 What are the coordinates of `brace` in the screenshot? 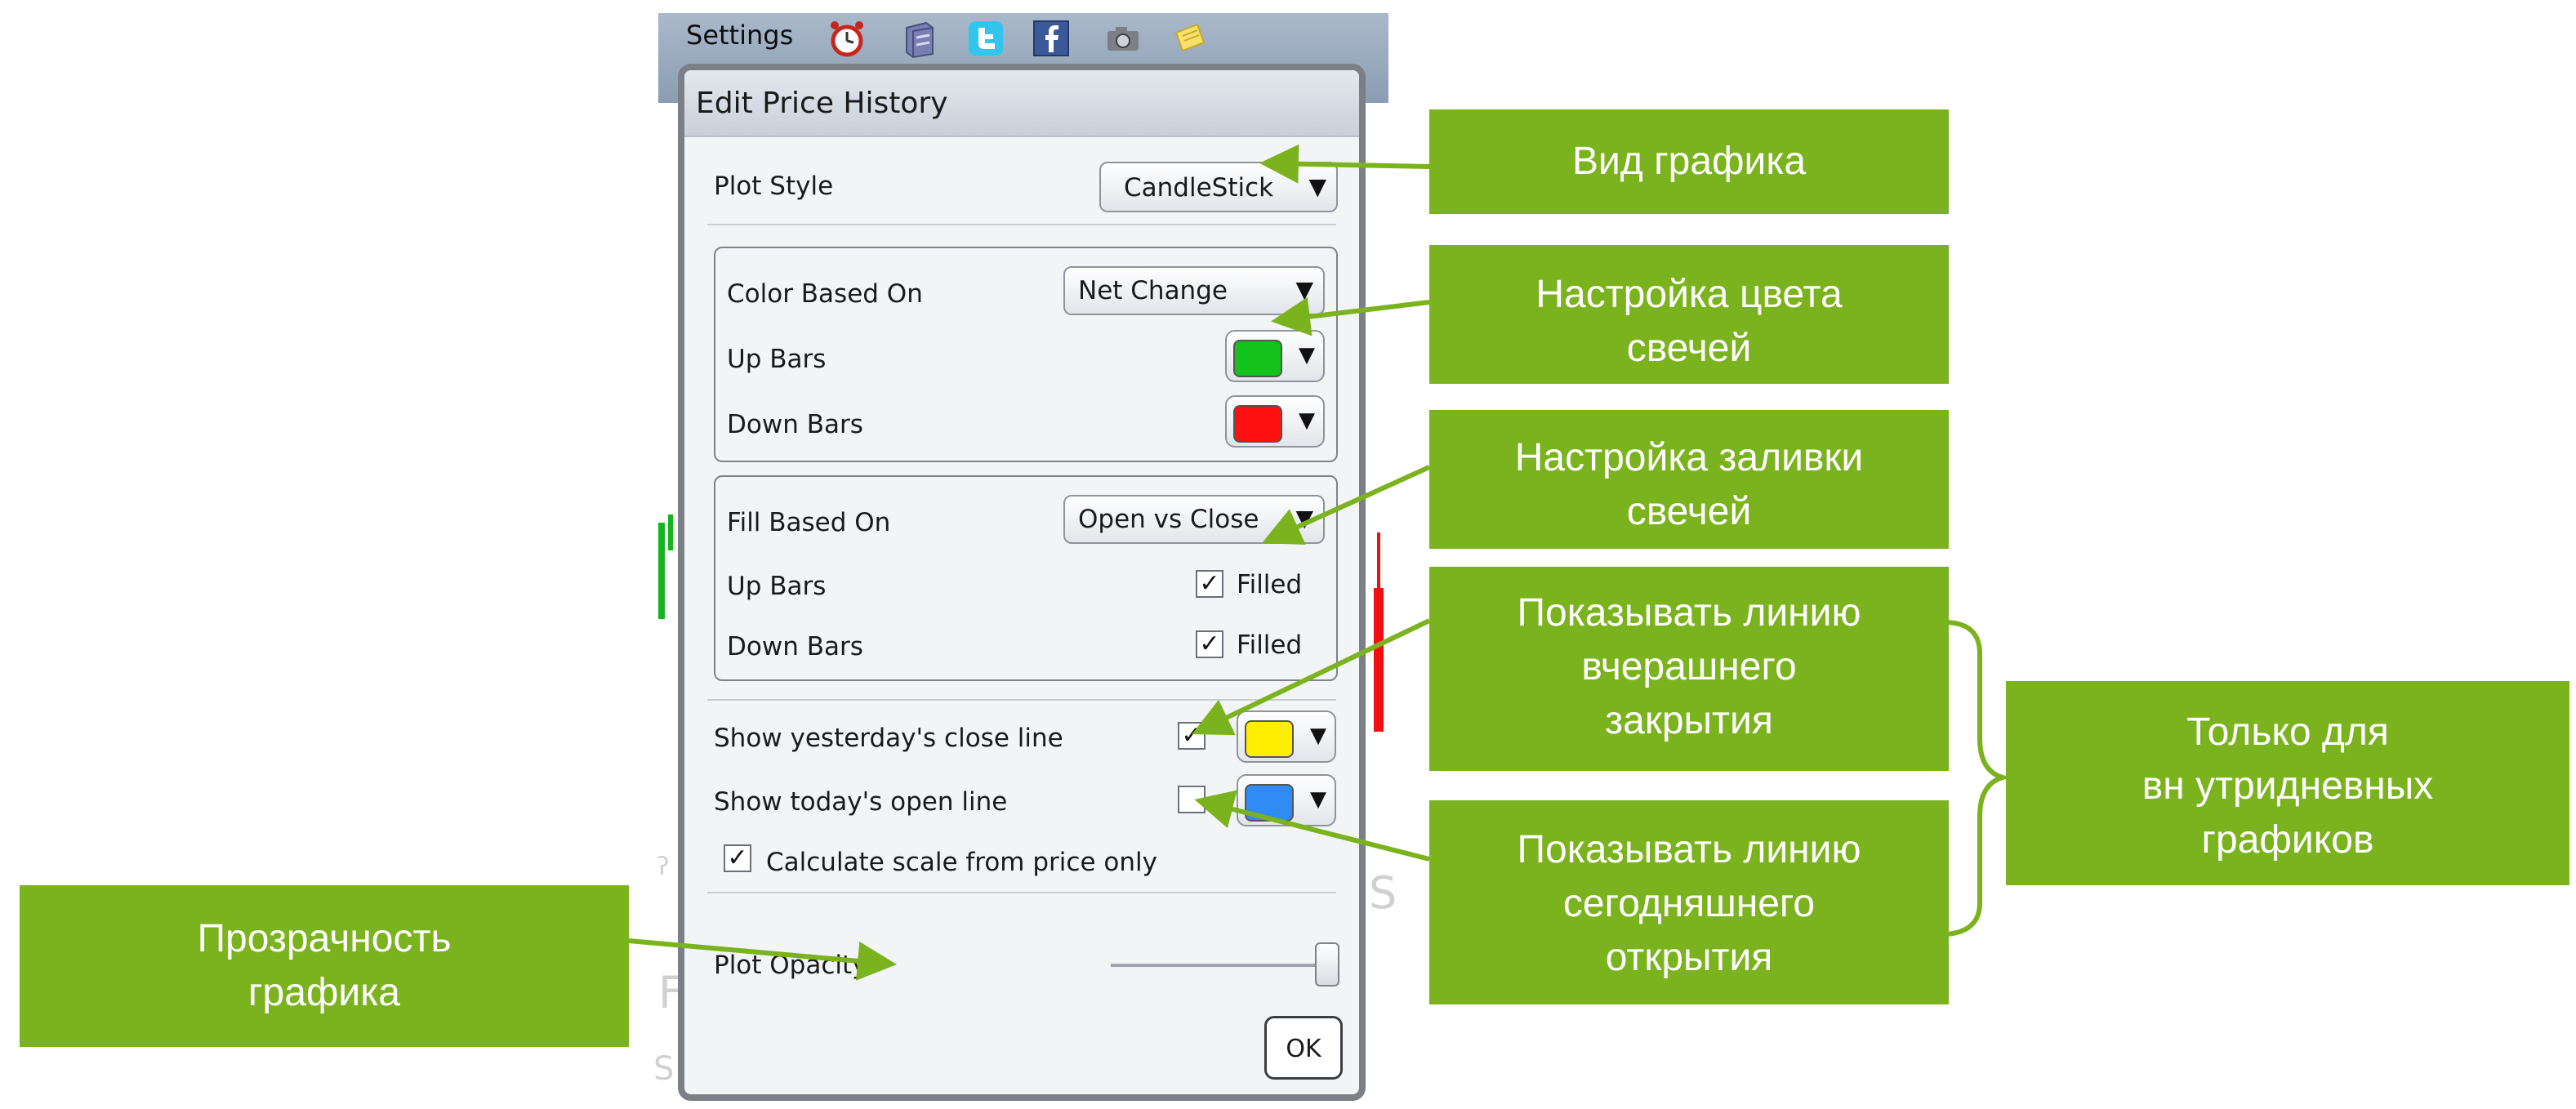 It's located at (1979, 778).